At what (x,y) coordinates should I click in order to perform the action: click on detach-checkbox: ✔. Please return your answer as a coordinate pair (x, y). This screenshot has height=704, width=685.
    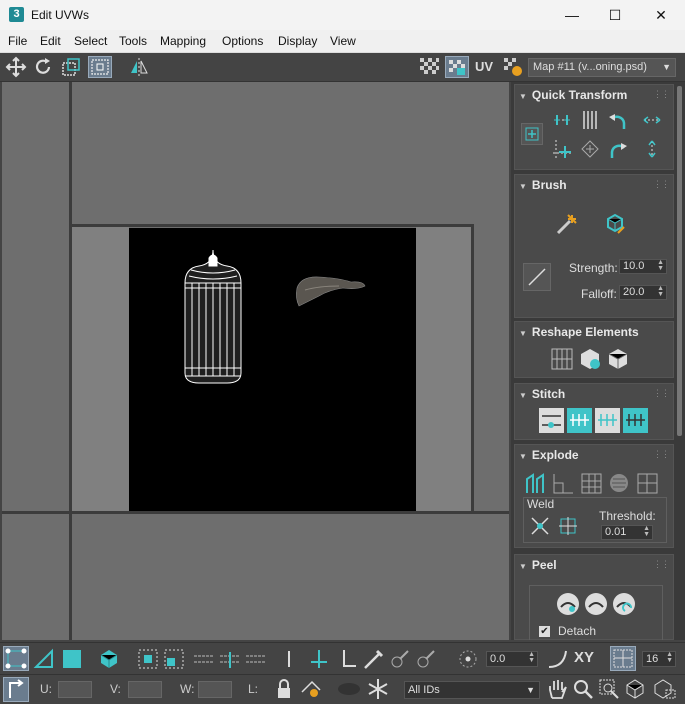
    Looking at the image, I should click on (544, 631).